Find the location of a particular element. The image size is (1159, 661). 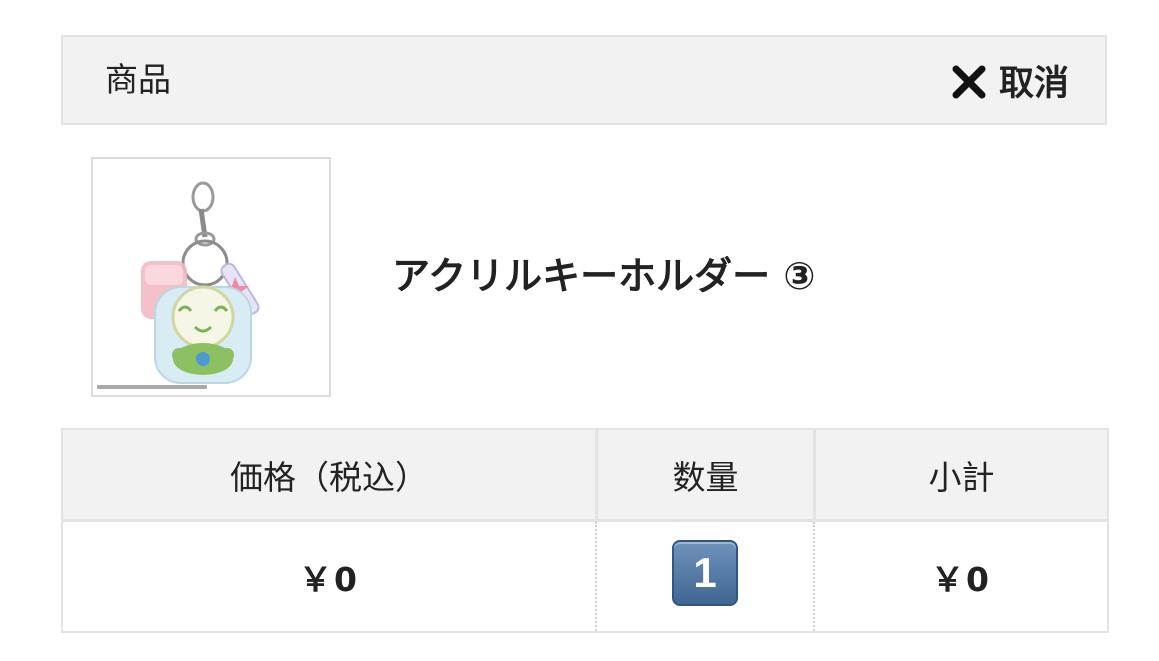

table-header-row: 価格（税込） 数量 小計 is located at coordinates (585, 476).